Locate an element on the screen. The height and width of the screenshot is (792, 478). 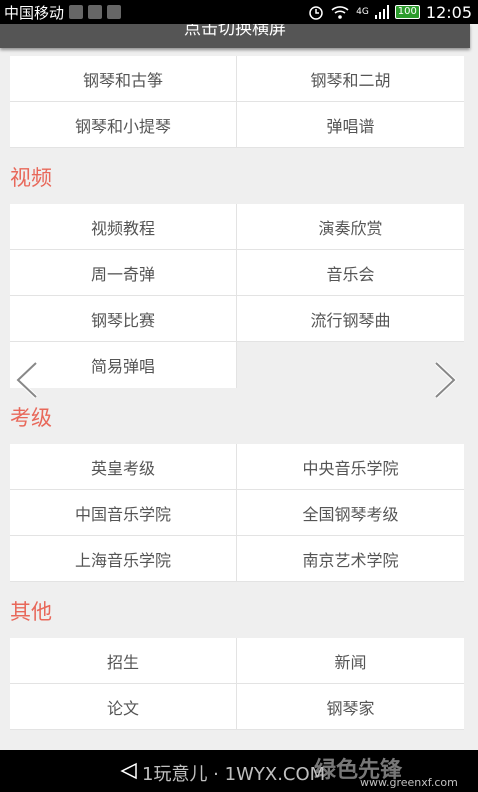
section-title-video: 视频 is located at coordinates (31, 178).